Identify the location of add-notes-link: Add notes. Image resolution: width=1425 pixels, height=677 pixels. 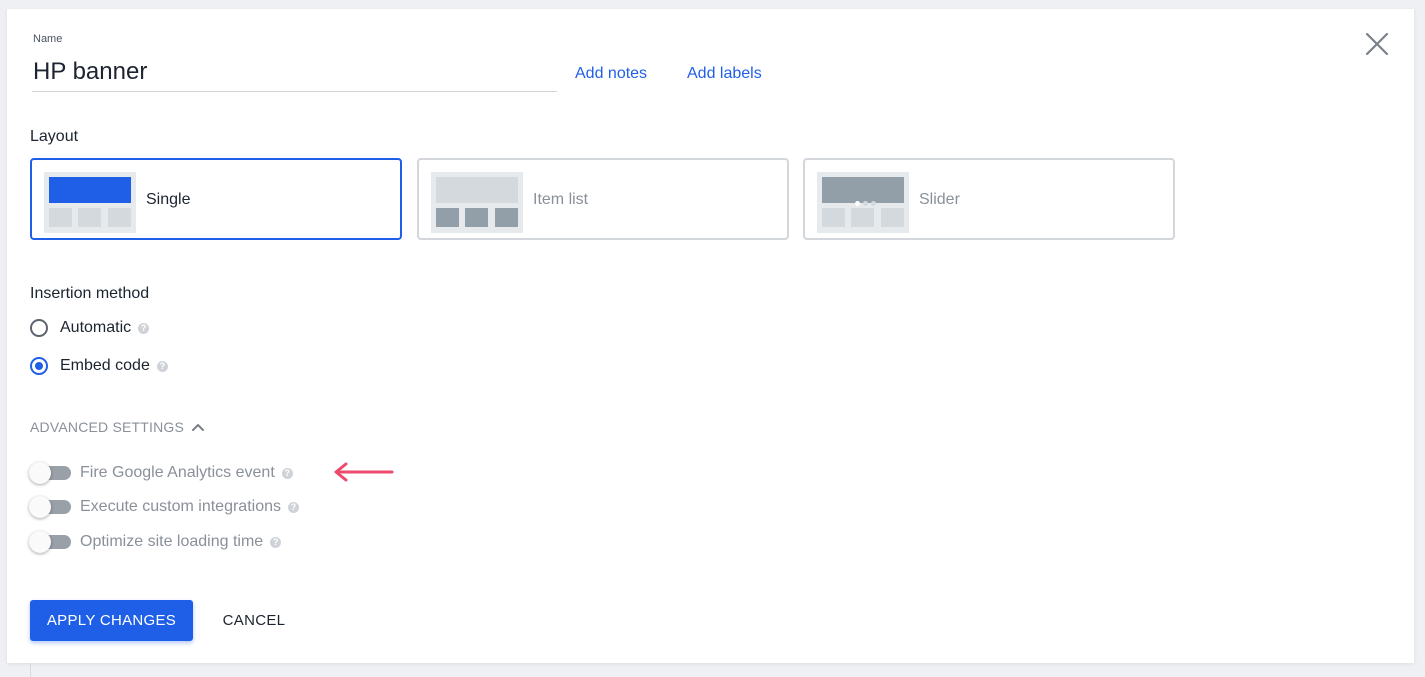
(611, 74).